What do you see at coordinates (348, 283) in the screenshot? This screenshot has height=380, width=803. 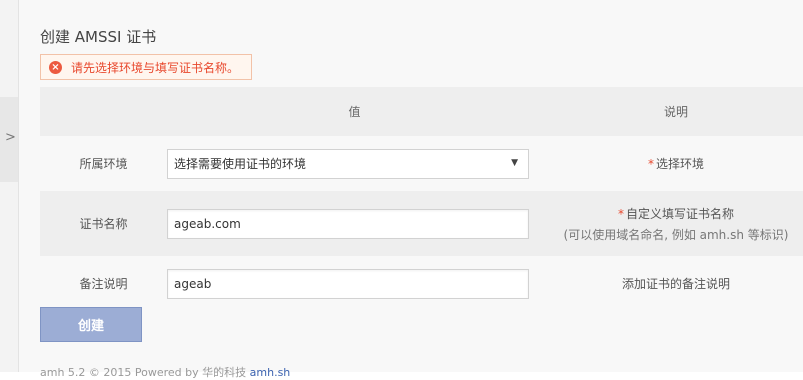 I see `remark-input: ageab` at bounding box center [348, 283].